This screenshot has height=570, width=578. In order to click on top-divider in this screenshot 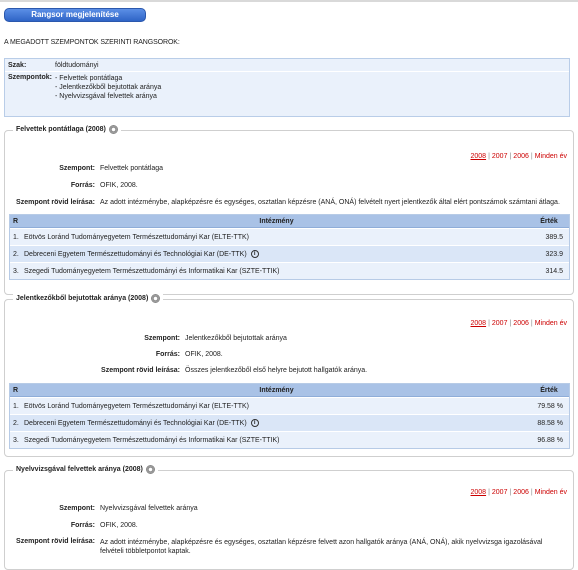, I will do `click(289, 1)`.